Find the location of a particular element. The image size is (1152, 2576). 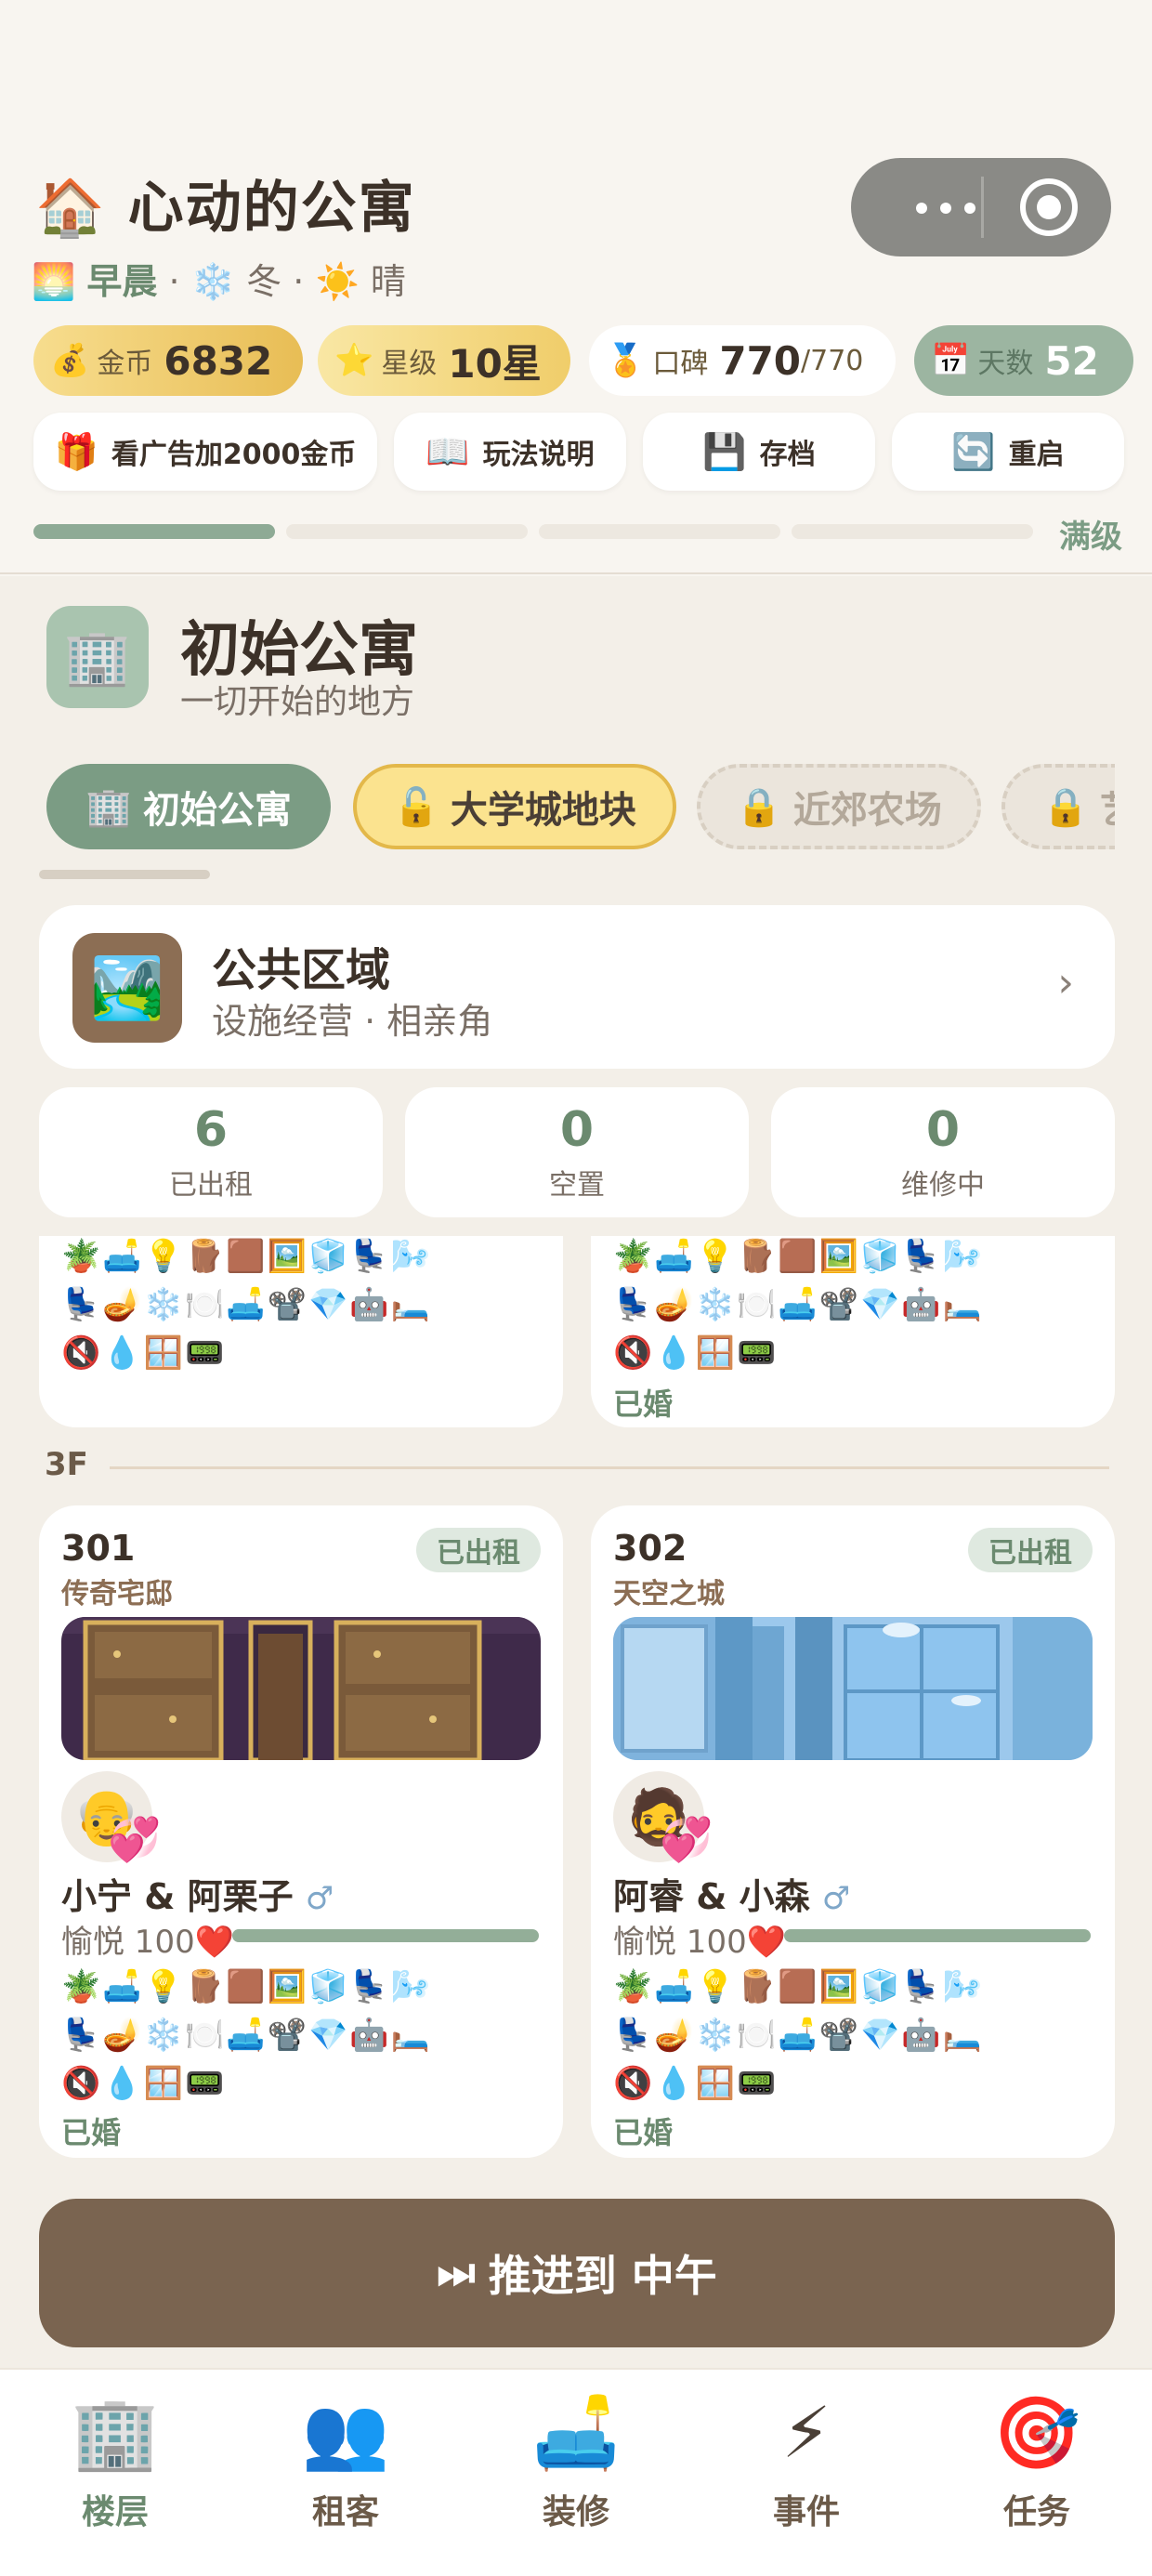

room-card: 🪴🛋️💡🪵🟫🖼️🧊💺🌬️ 💺🪔❄️🍽️🛋️📽️💎🤖🛏️ 🔇💧🪟📟 已婚 is located at coordinates (853, 1331).